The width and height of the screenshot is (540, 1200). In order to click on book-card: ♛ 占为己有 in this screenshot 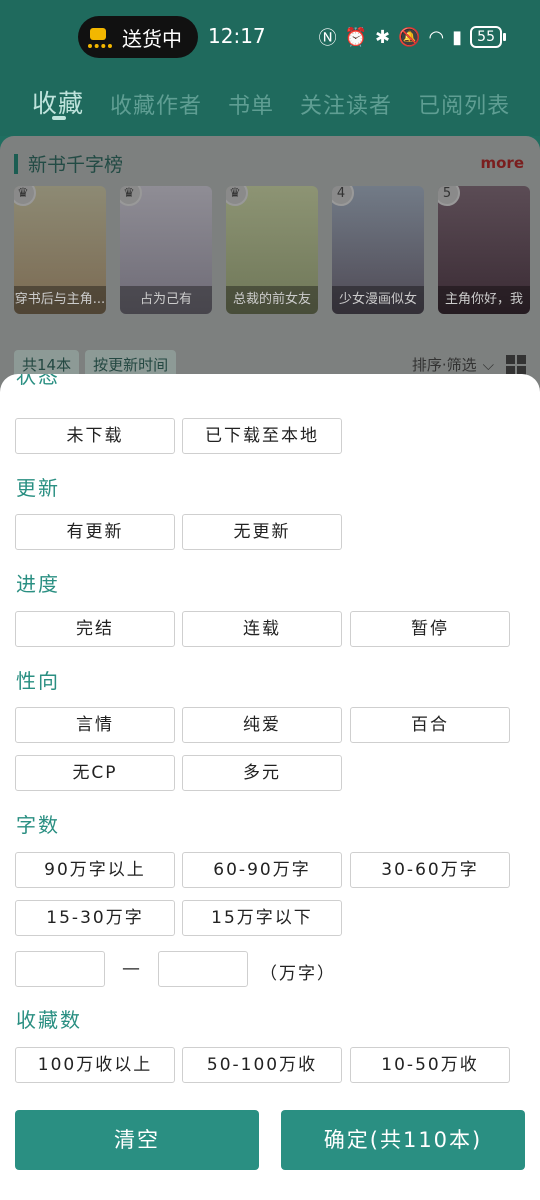, I will do `click(166, 250)`.